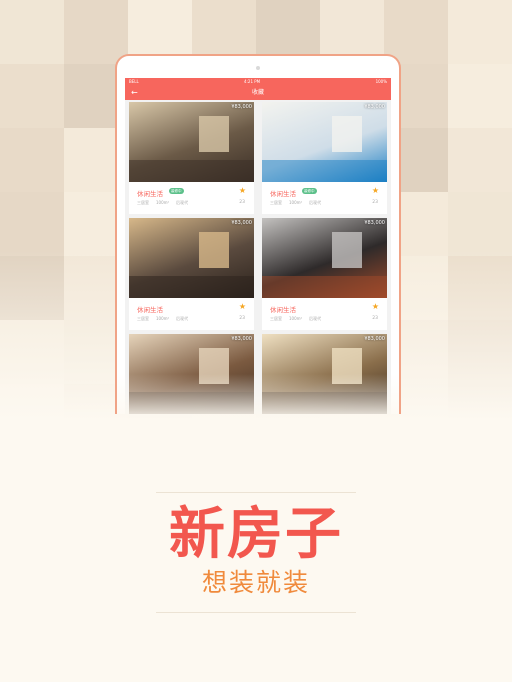  What do you see at coordinates (134, 81) in the screenshot?
I see `carrier-label: BELL` at bounding box center [134, 81].